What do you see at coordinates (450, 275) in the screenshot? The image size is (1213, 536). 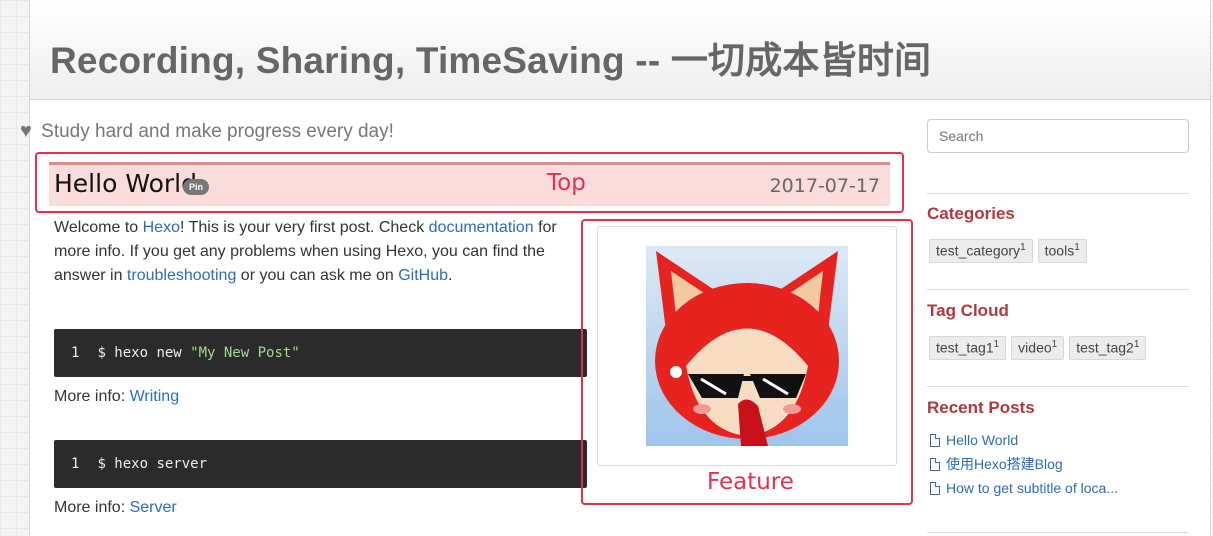 I see `post-text: .` at bounding box center [450, 275].